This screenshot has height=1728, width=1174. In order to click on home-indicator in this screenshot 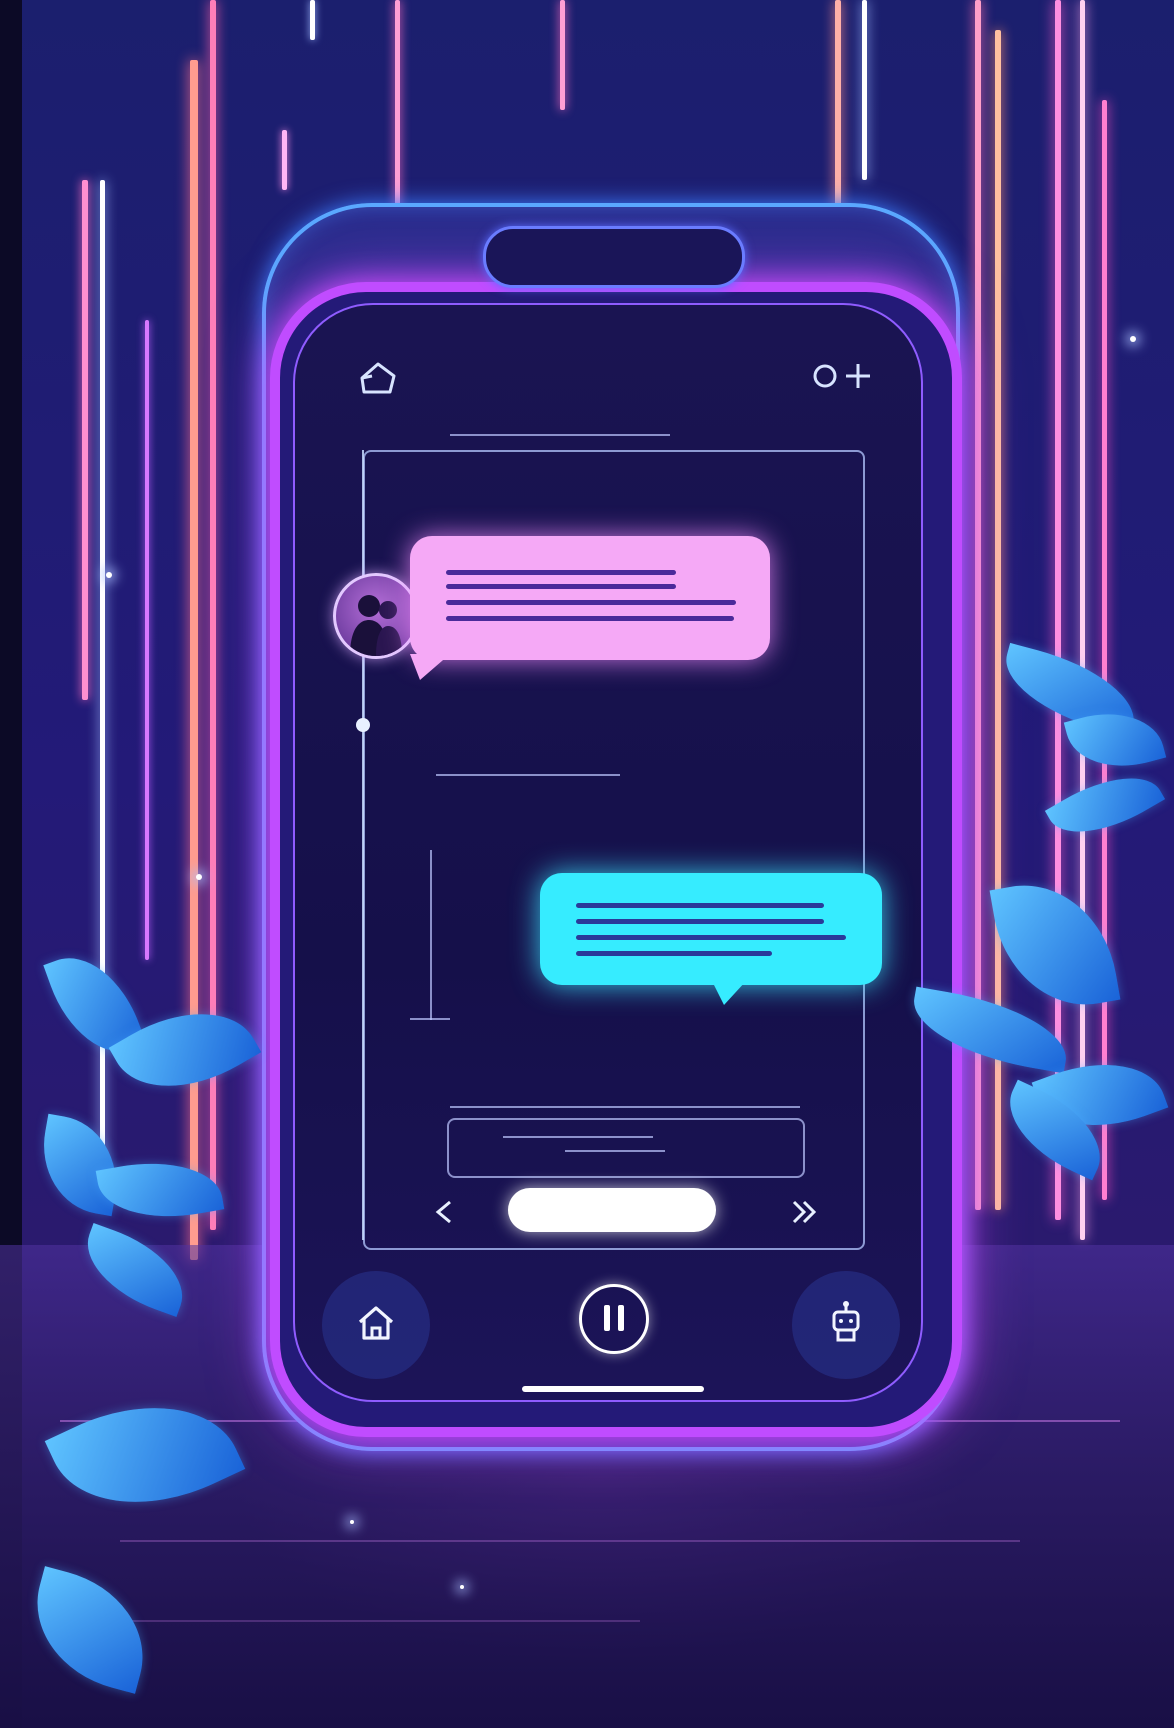, I will do `click(613, 1389)`.